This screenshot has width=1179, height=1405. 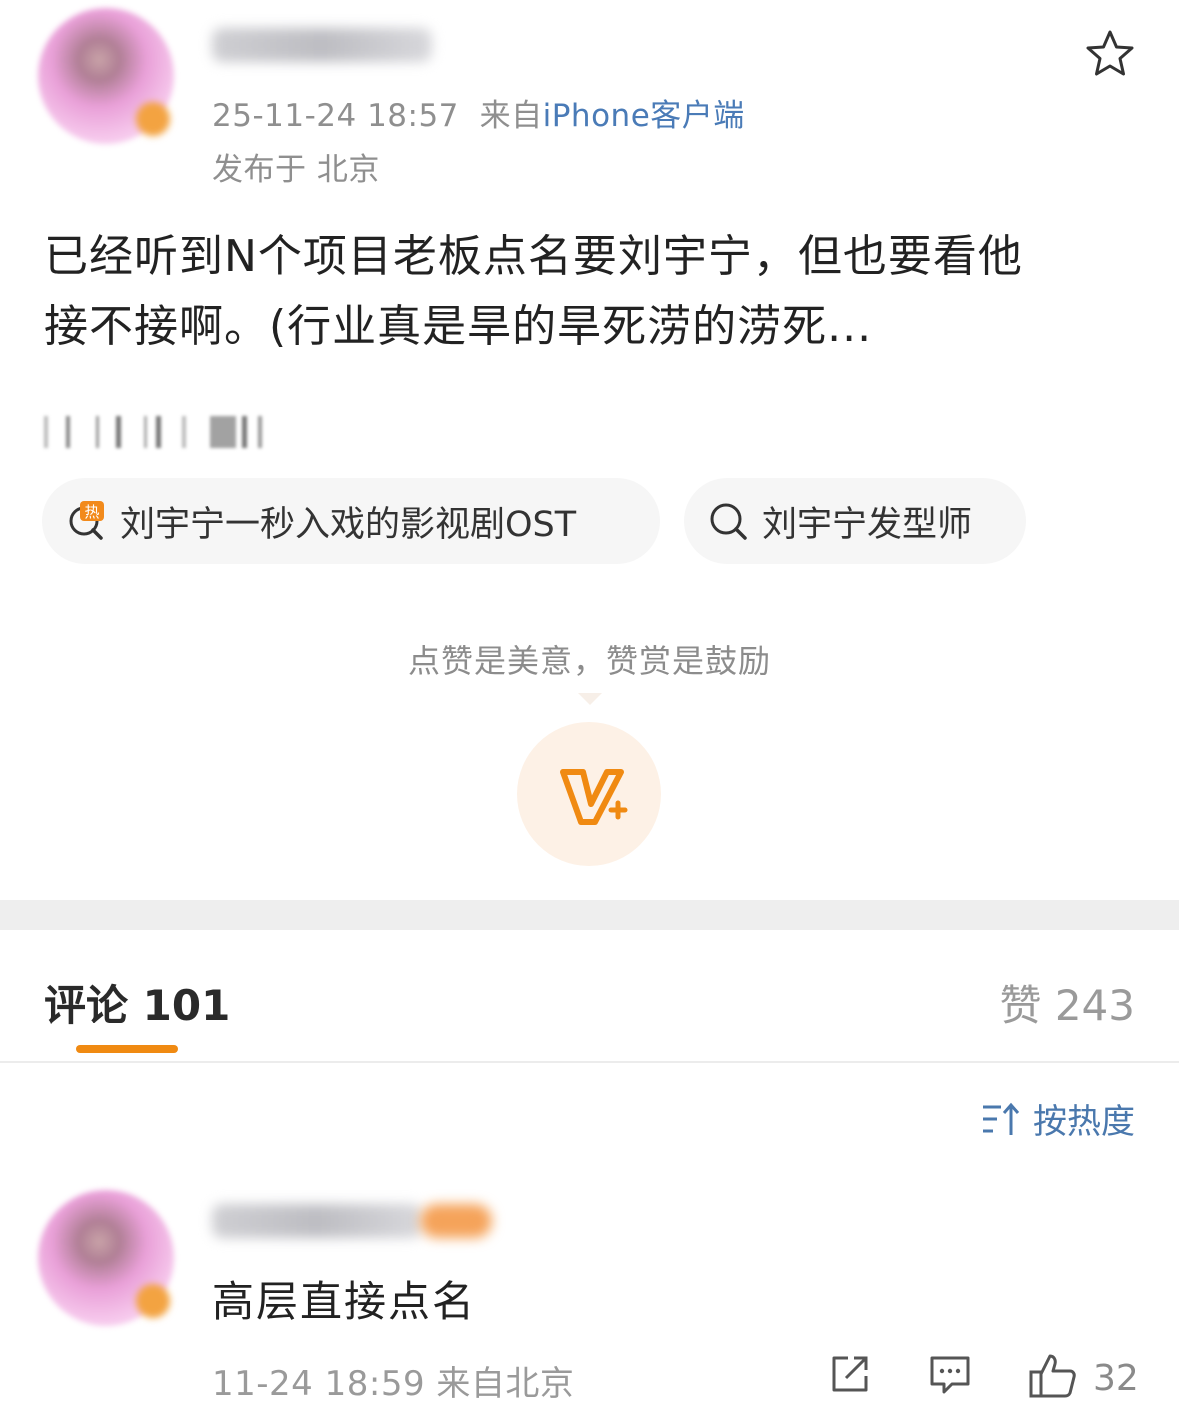 I want to click on post-source-link: iPhone客户端, so click(x=644, y=116).